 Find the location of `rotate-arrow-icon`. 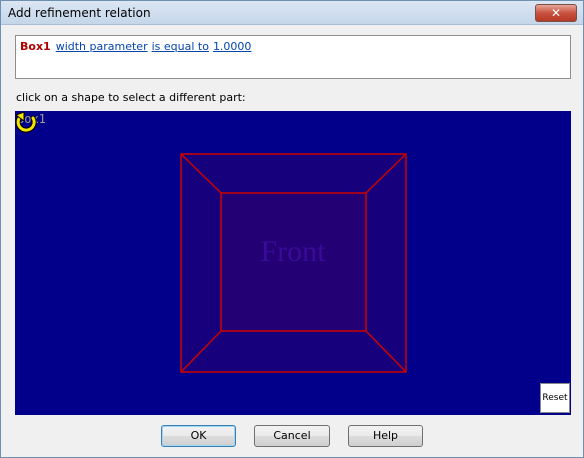

rotate-arrow-icon is located at coordinates (27, 123).